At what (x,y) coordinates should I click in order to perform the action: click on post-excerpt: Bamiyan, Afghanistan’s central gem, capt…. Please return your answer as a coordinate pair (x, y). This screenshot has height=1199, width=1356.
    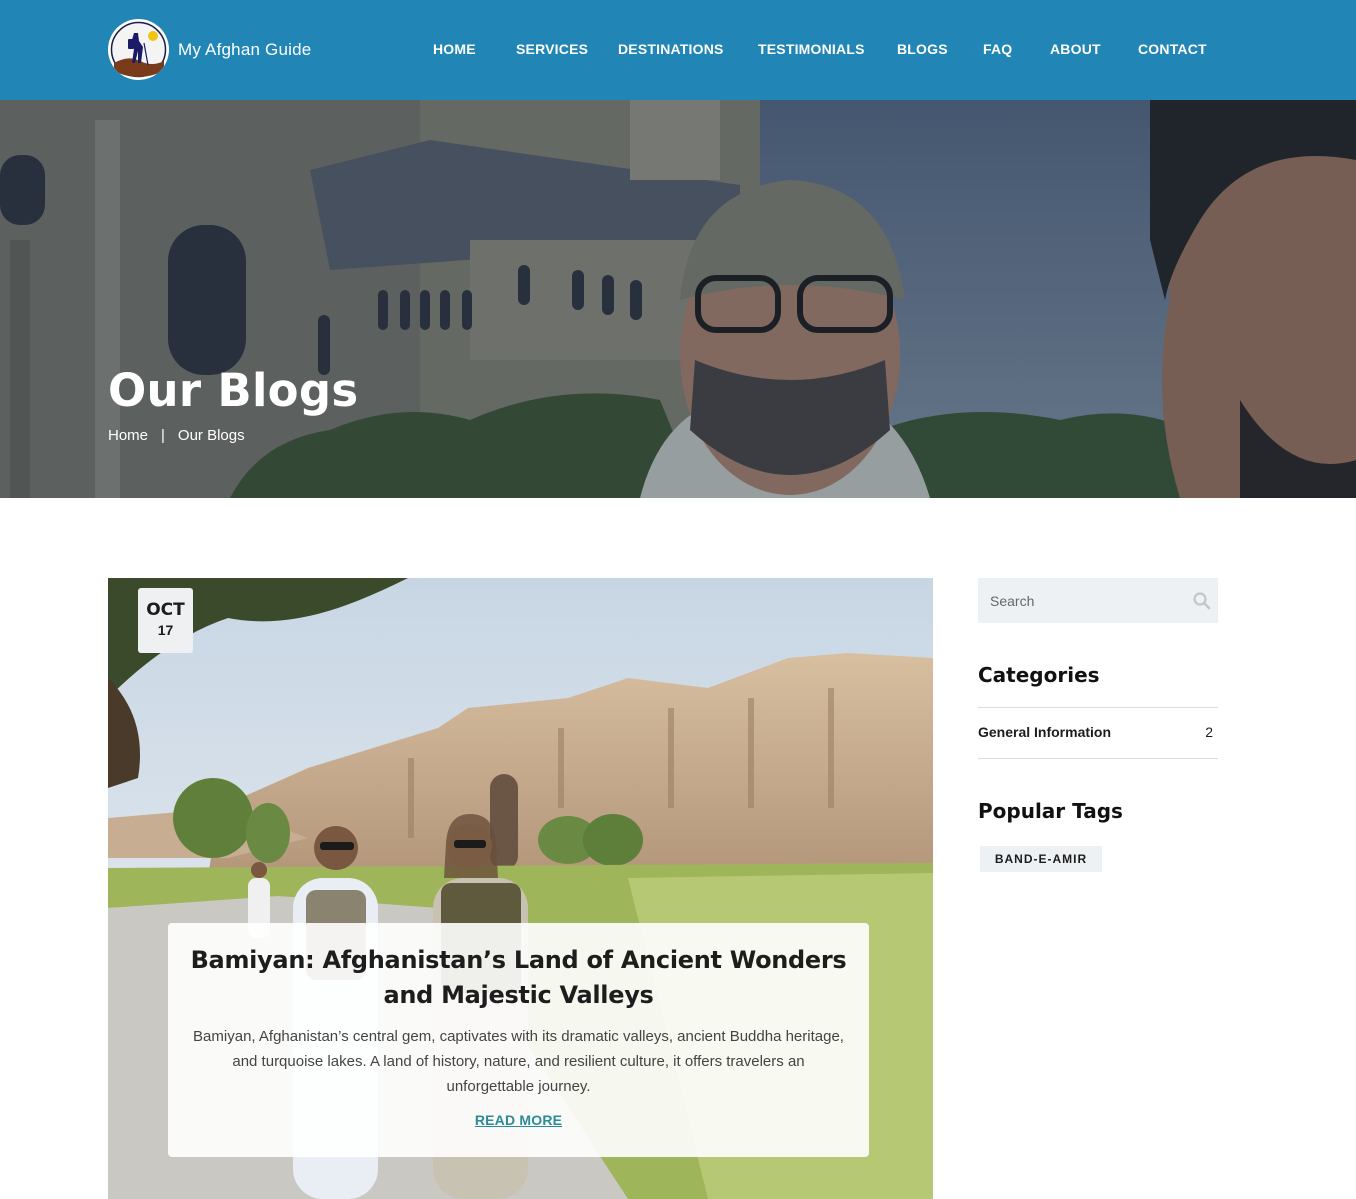
    Looking at the image, I should click on (518, 1061).